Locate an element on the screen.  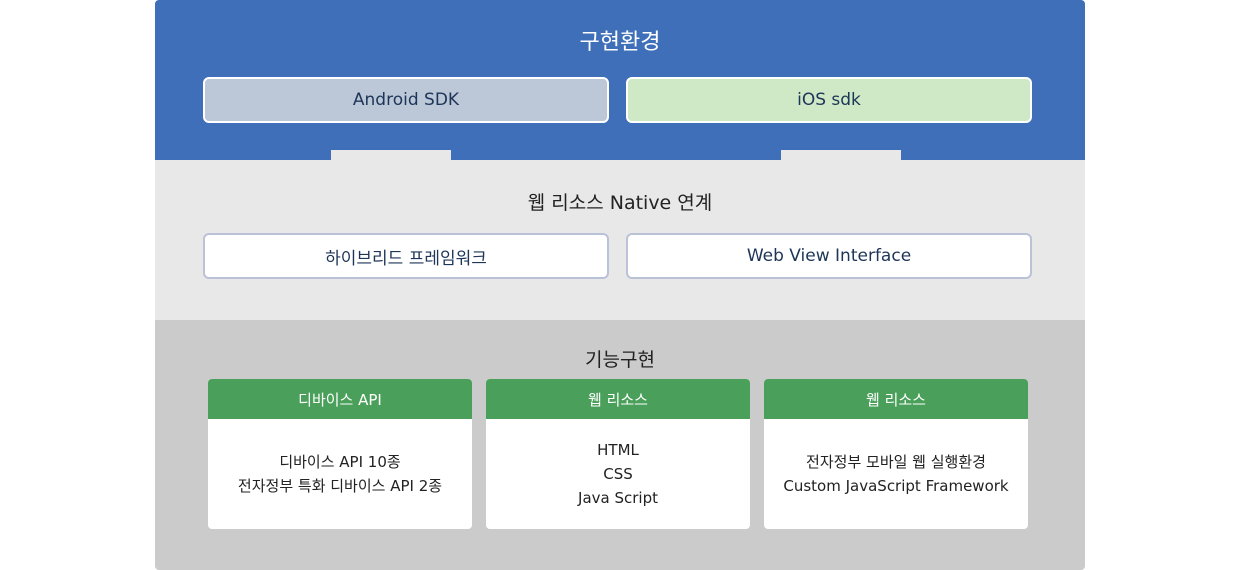
connector-mid-right is located at coordinates (841, 325).